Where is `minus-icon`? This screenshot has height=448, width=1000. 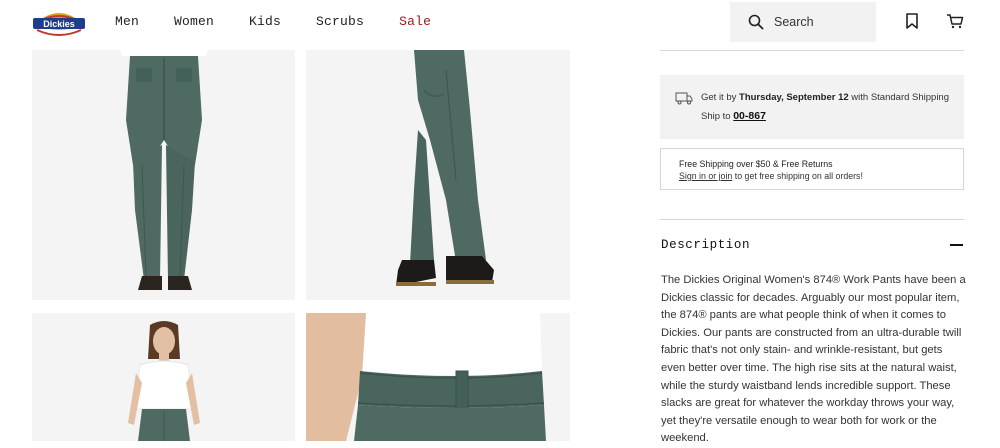
minus-icon is located at coordinates (956, 245).